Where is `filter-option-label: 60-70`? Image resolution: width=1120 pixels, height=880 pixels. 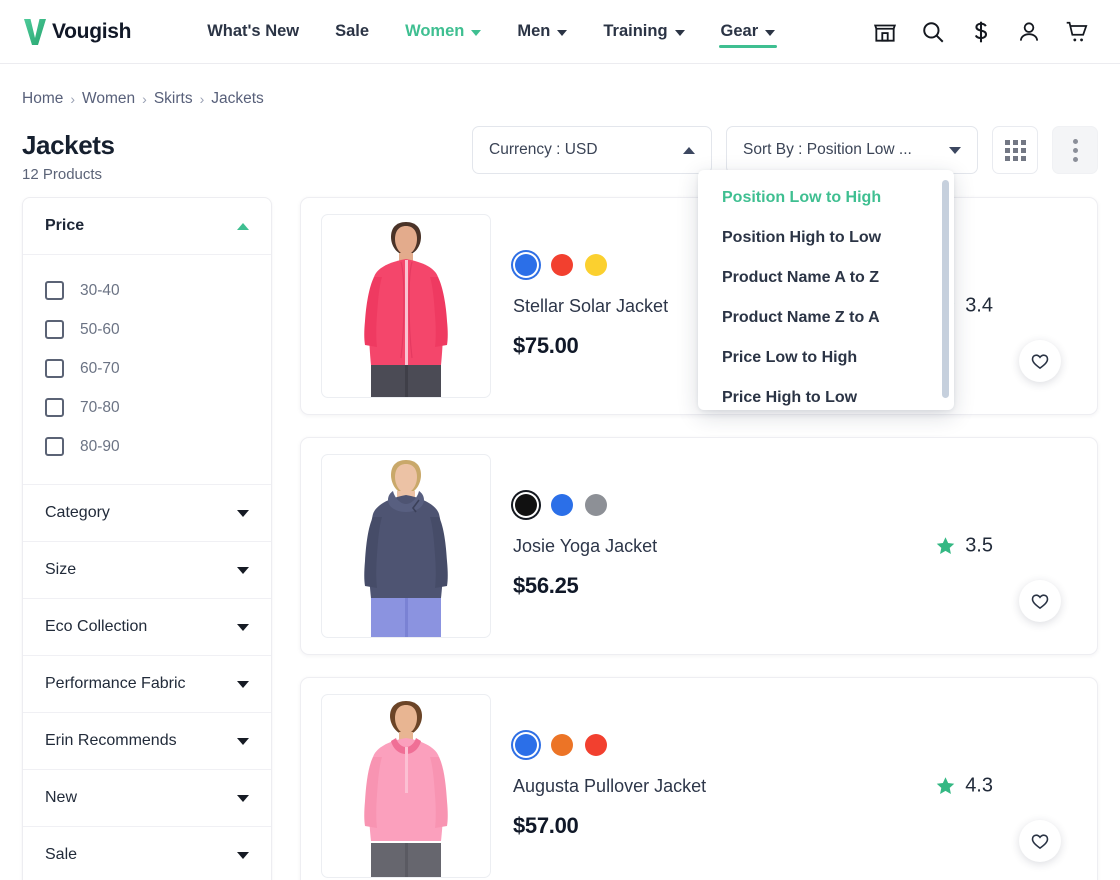
filter-option-label: 60-70 is located at coordinates (100, 368).